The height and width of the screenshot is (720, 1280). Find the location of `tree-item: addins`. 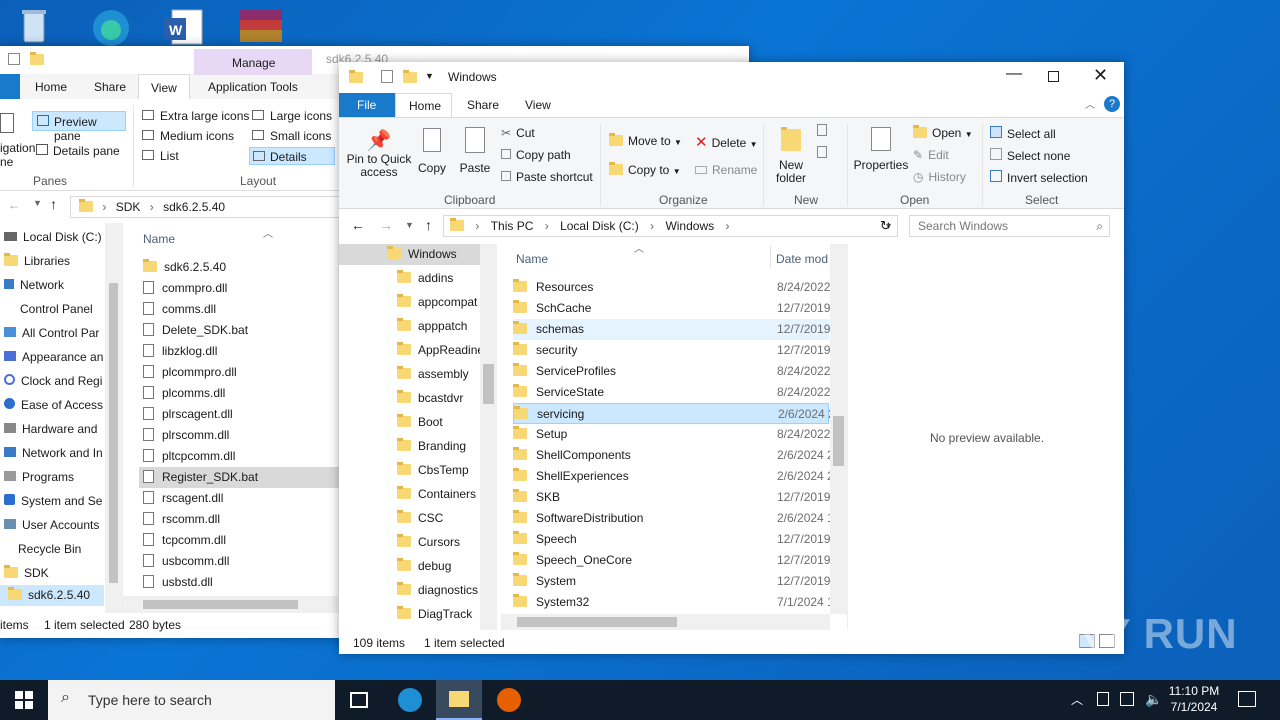

tree-item: addins is located at coordinates (425, 278).